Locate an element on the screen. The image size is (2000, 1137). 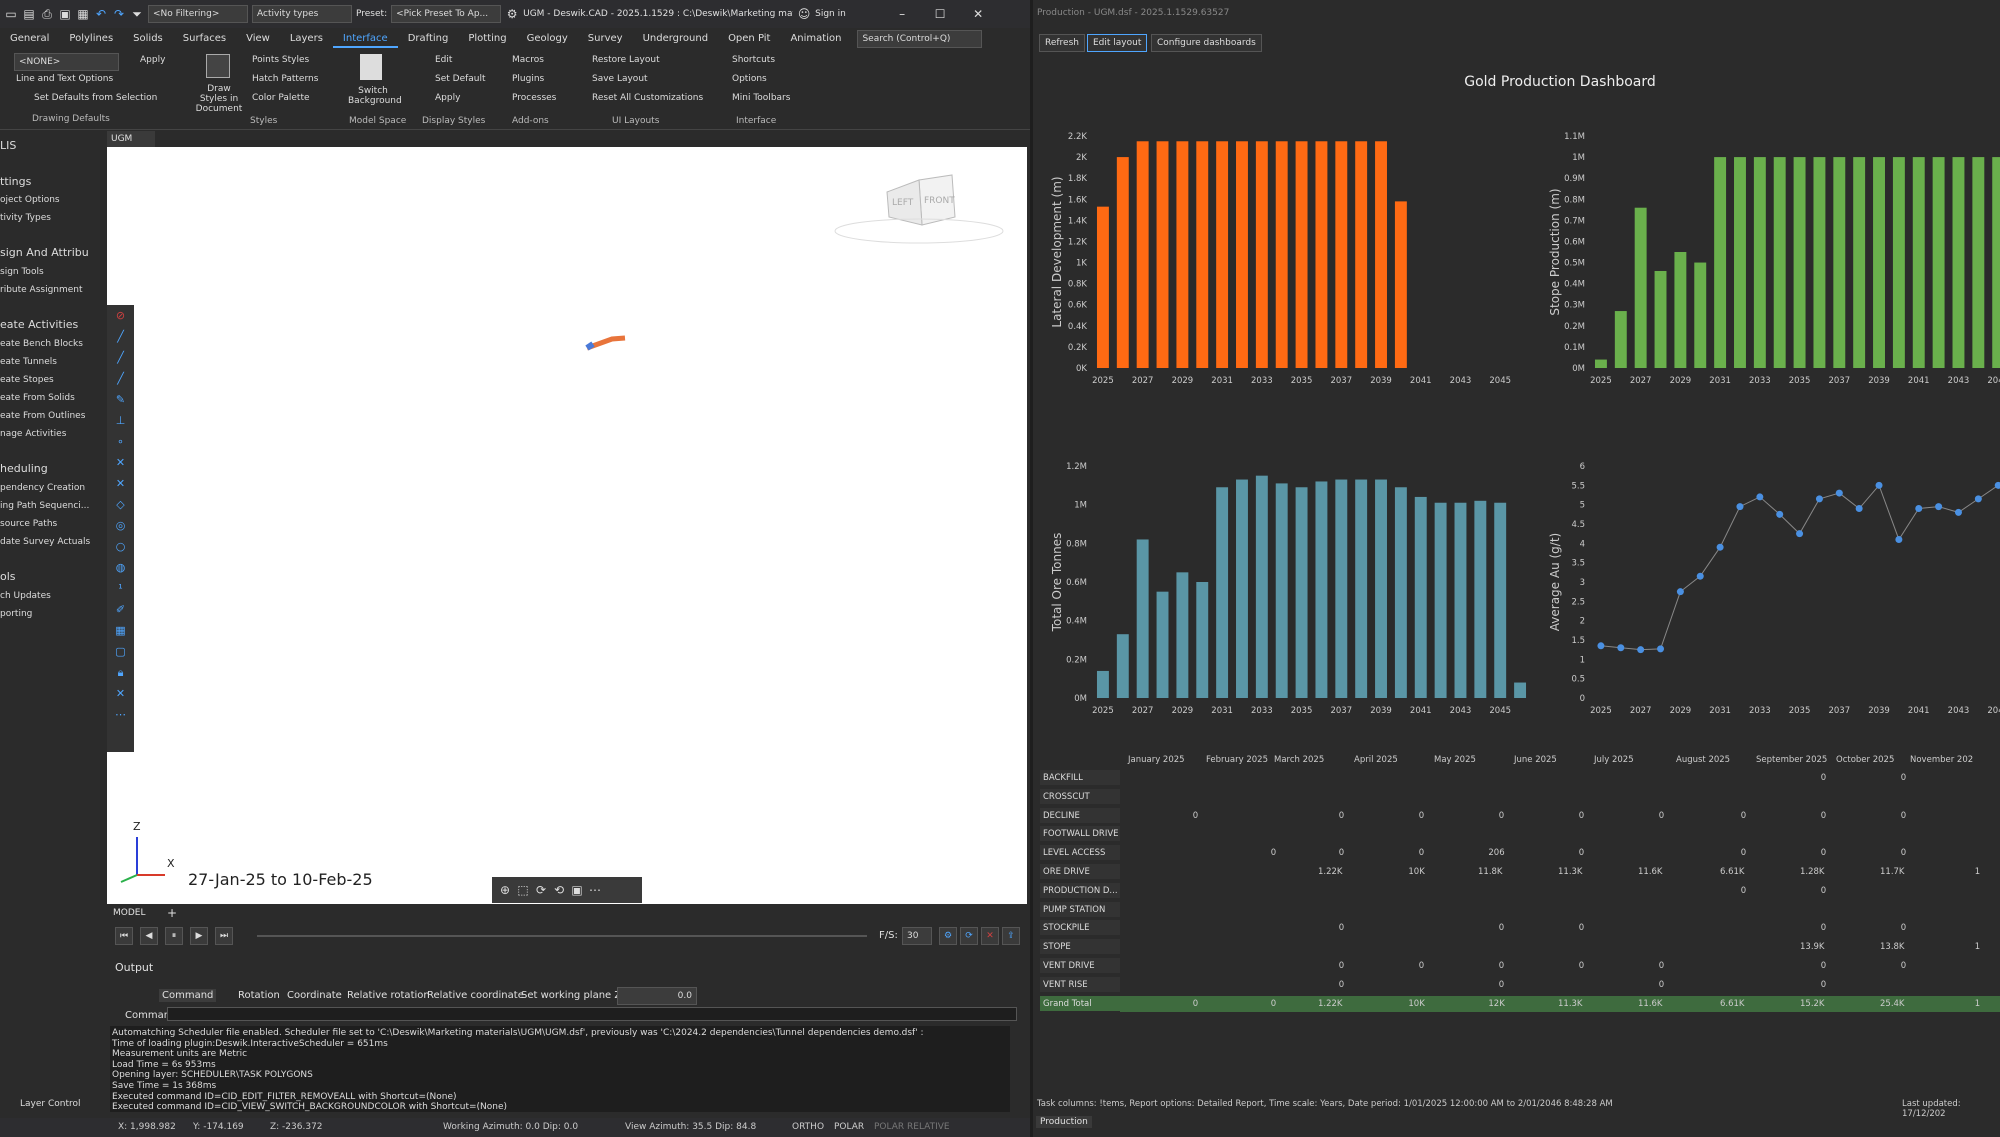
switch-background-button: Switch Background is located at coordinates (375, 96).